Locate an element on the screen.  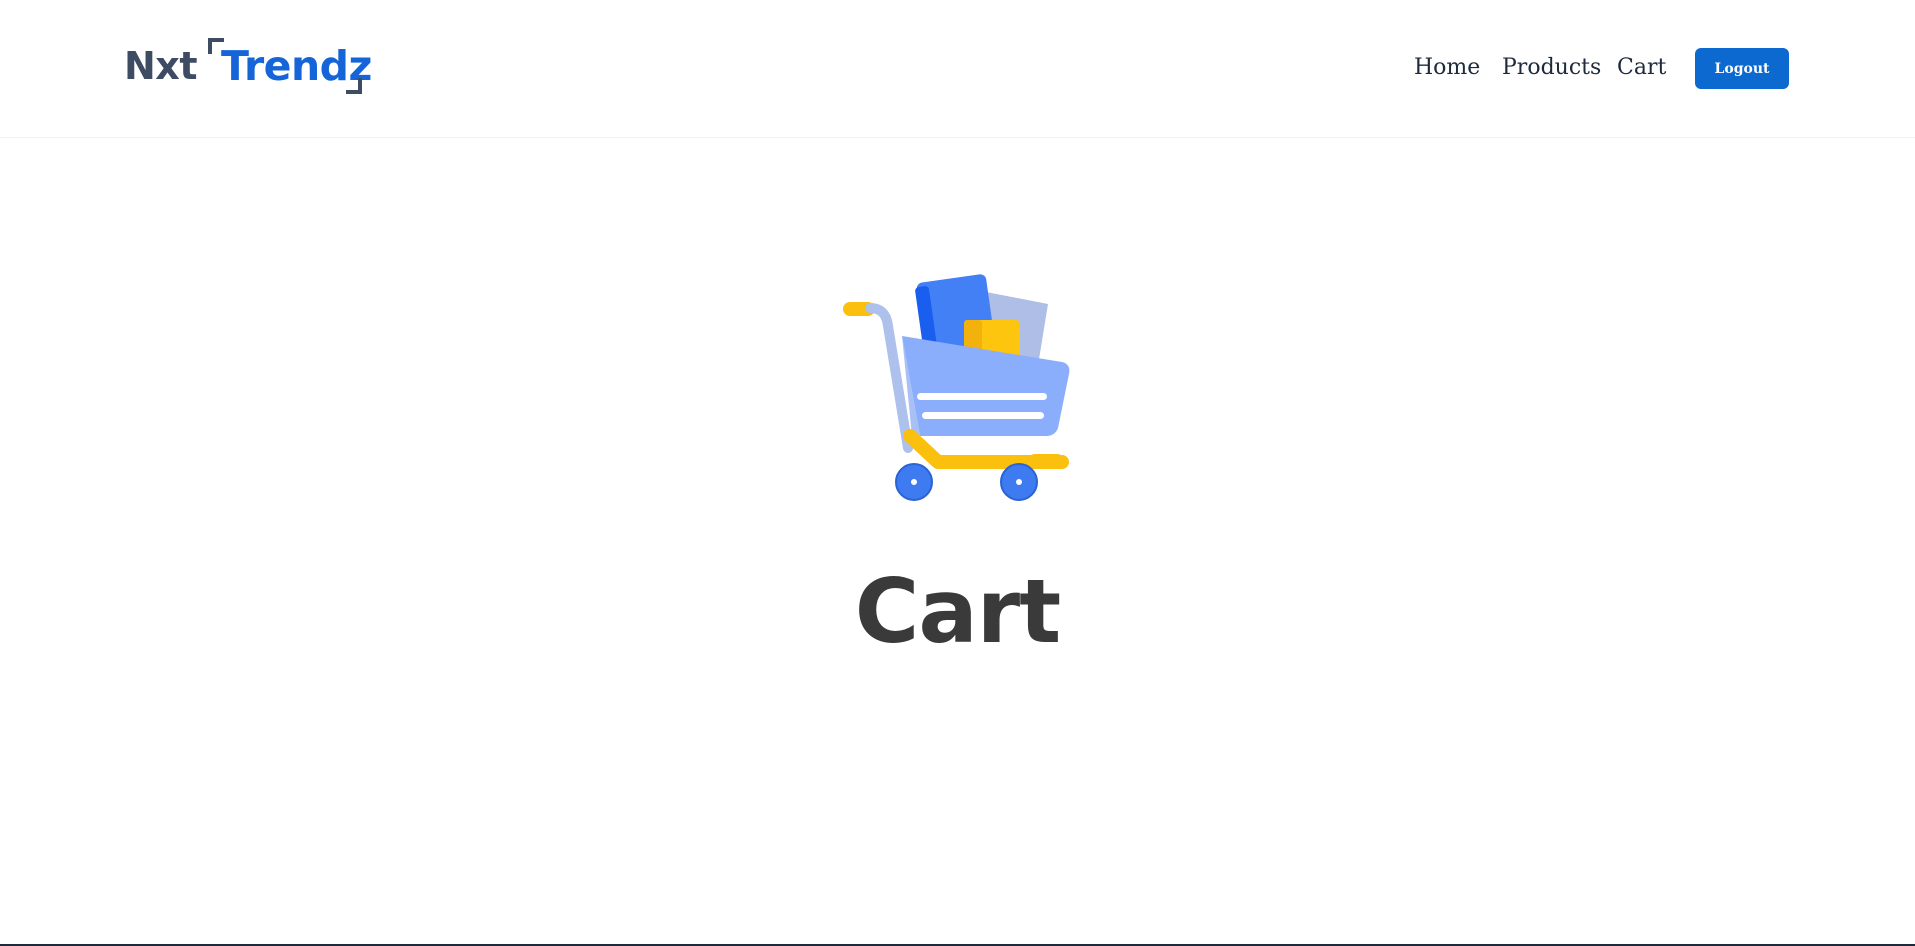
page-title: Cart is located at coordinates (957, 611).